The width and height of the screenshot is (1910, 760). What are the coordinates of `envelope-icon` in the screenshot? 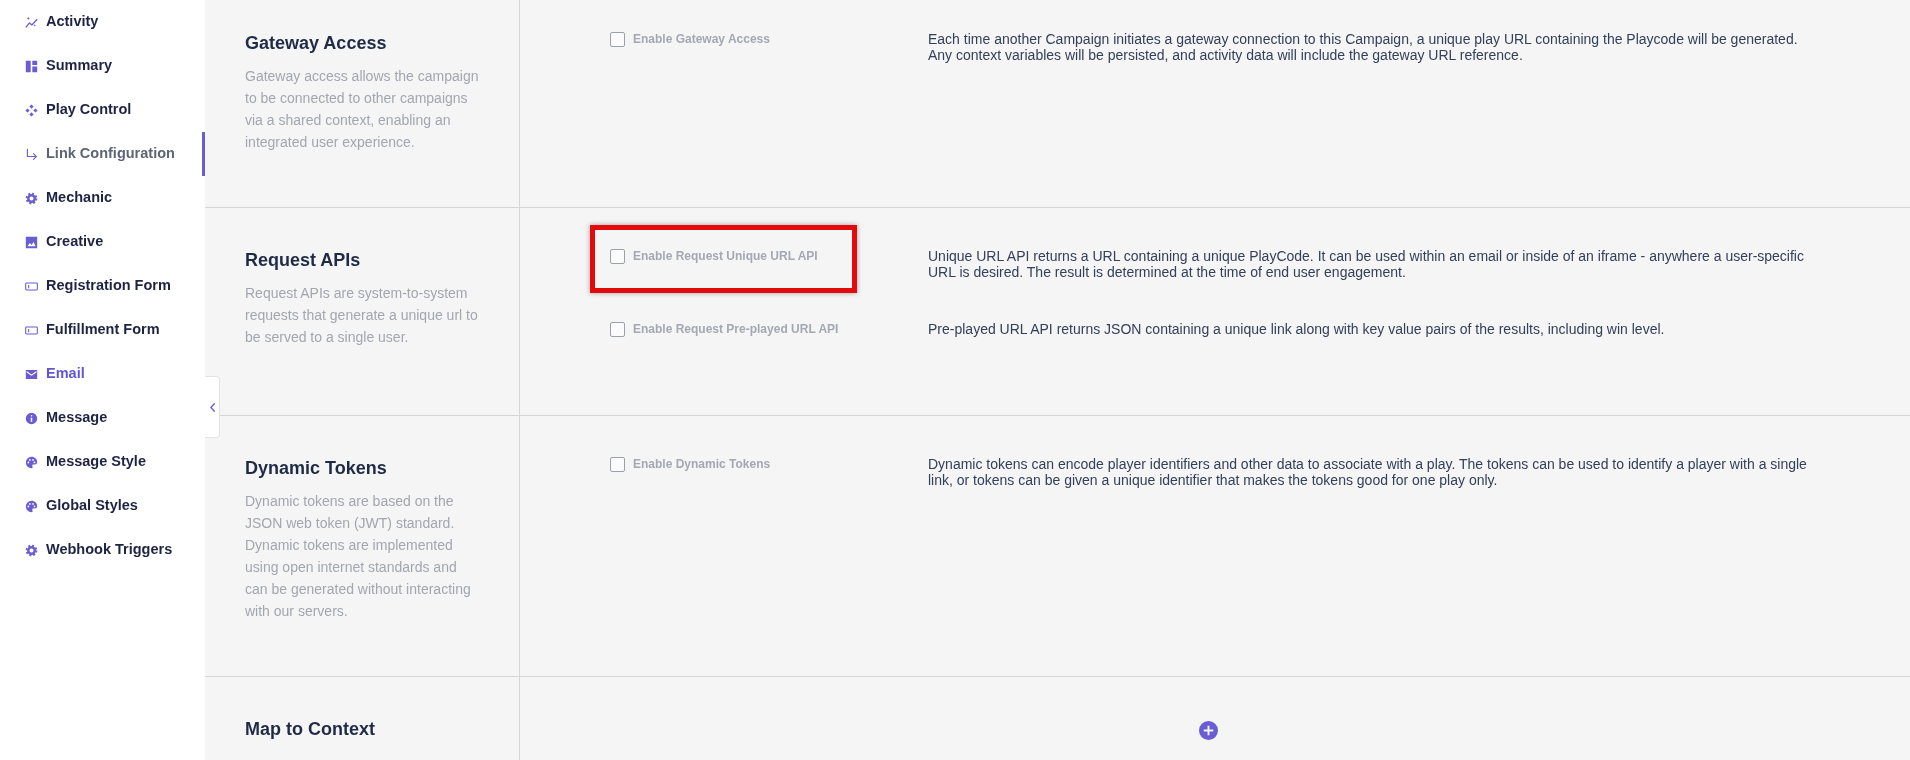 It's located at (31, 374).